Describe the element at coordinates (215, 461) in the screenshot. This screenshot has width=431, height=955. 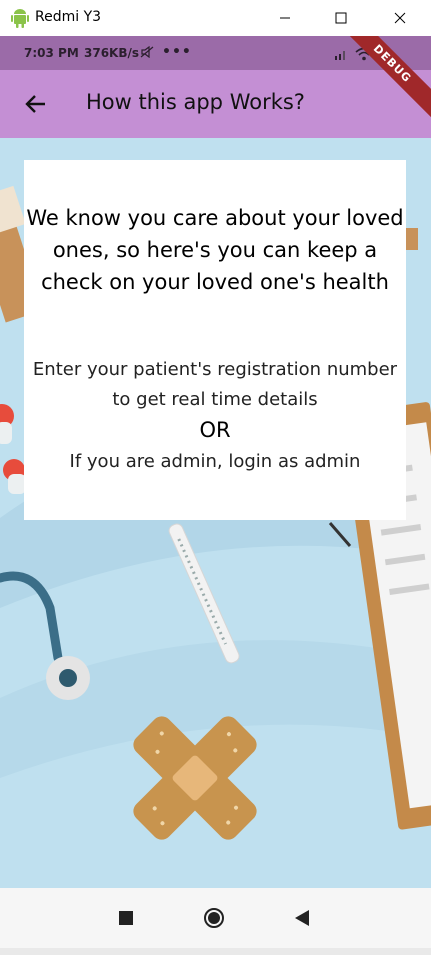
I see `card-admin-text: If you are admin, login as admin` at that location.